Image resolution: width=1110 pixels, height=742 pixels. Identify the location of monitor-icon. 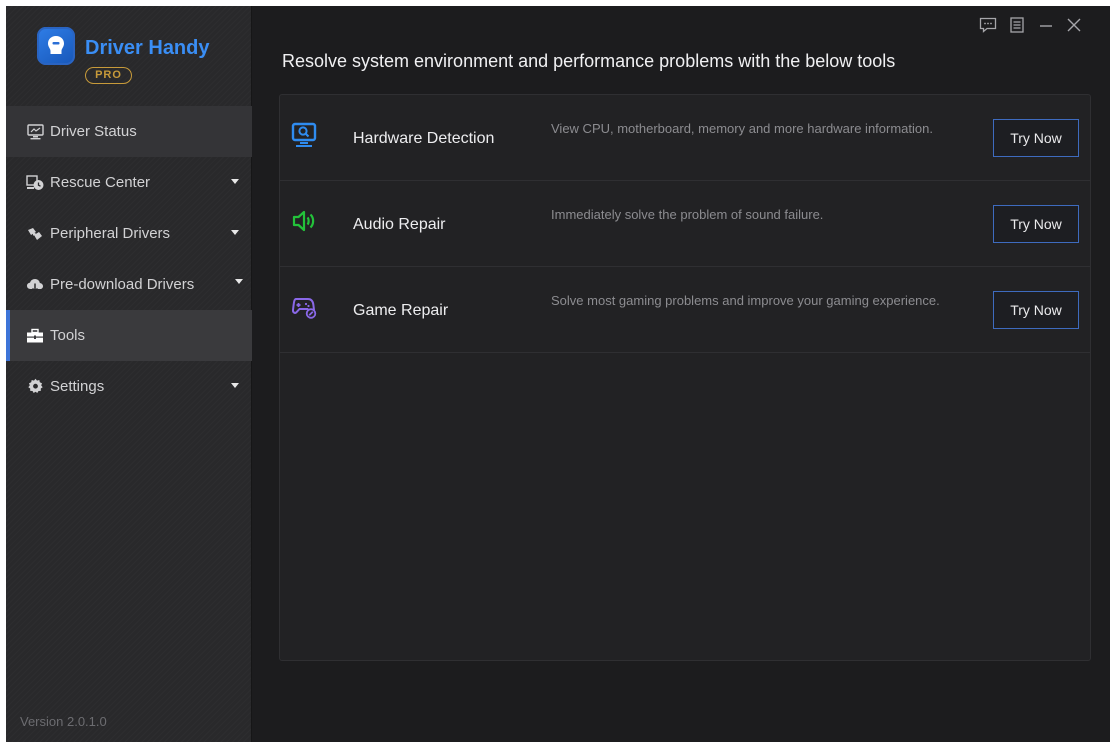
(35, 132).